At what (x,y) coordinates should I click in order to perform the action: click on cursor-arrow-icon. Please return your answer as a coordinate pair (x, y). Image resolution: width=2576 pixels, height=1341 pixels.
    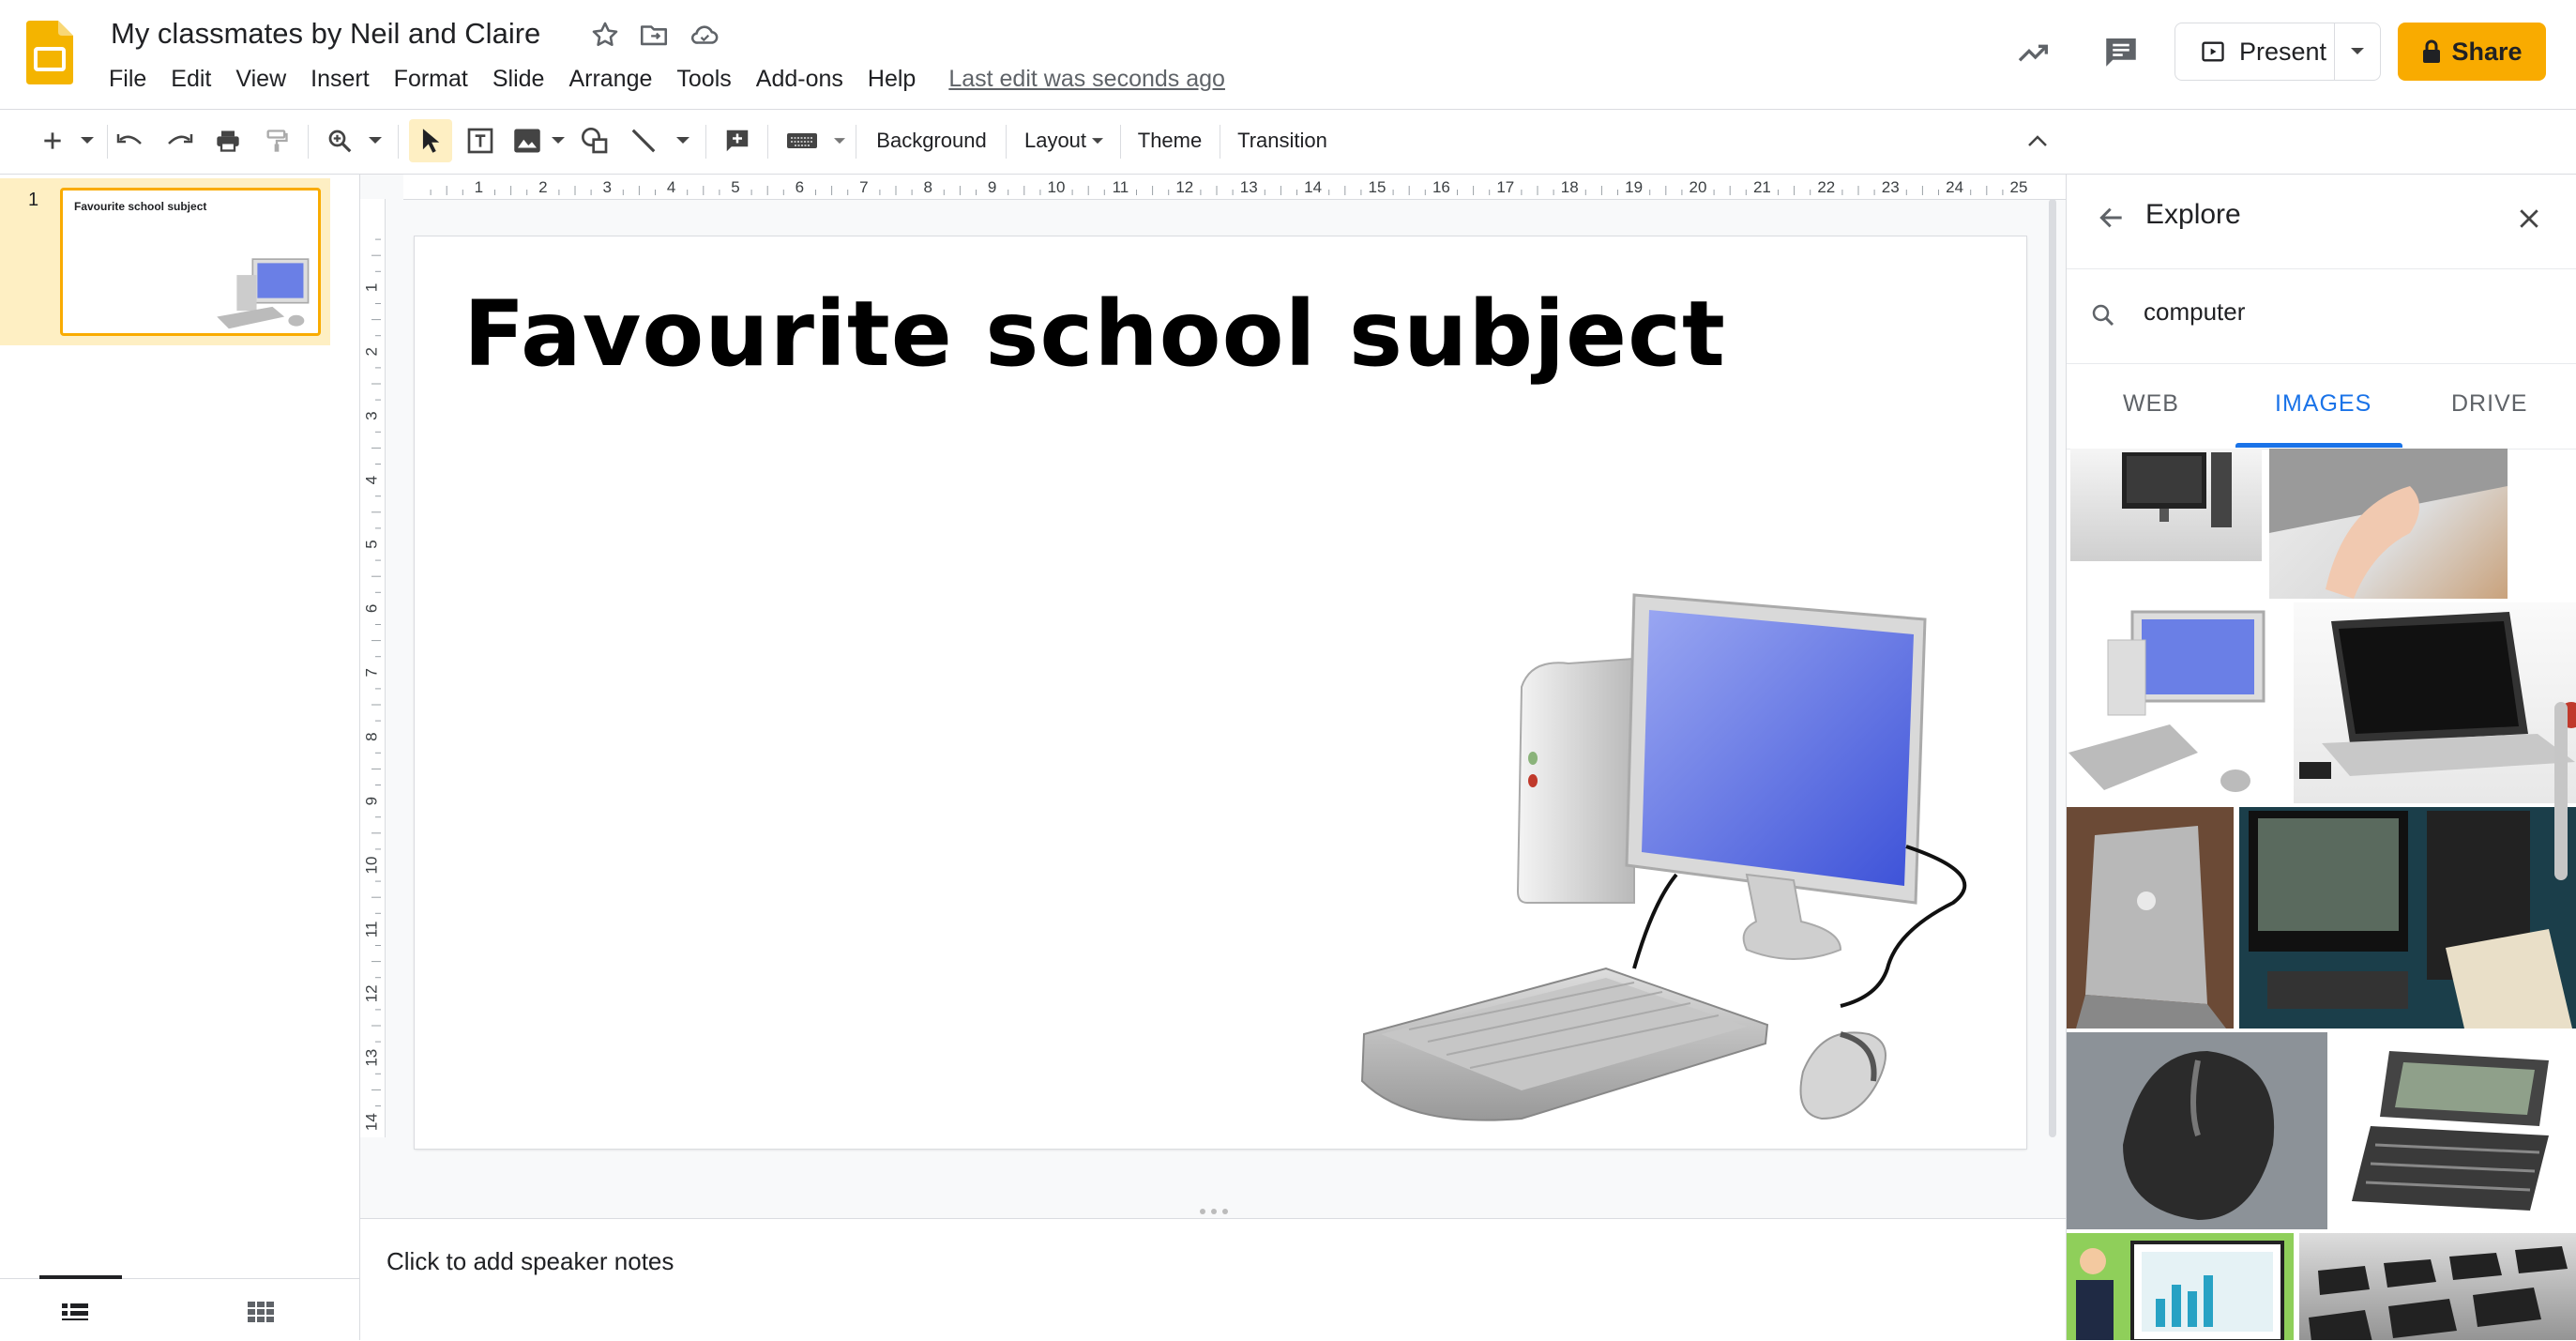
    Looking at the image, I should click on (431, 141).